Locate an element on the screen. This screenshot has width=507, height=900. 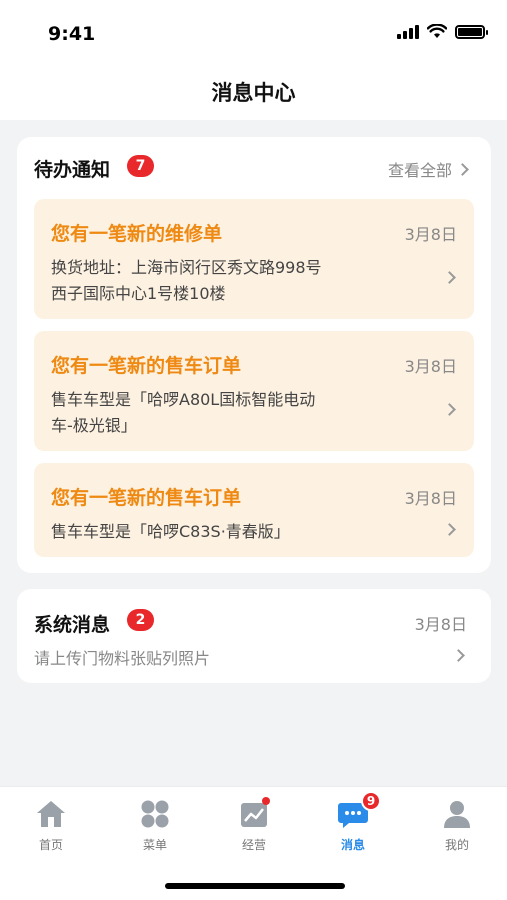
todo-item-line: 售车车型是「哈啰C83S·青春版」 is located at coordinates (170, 531).